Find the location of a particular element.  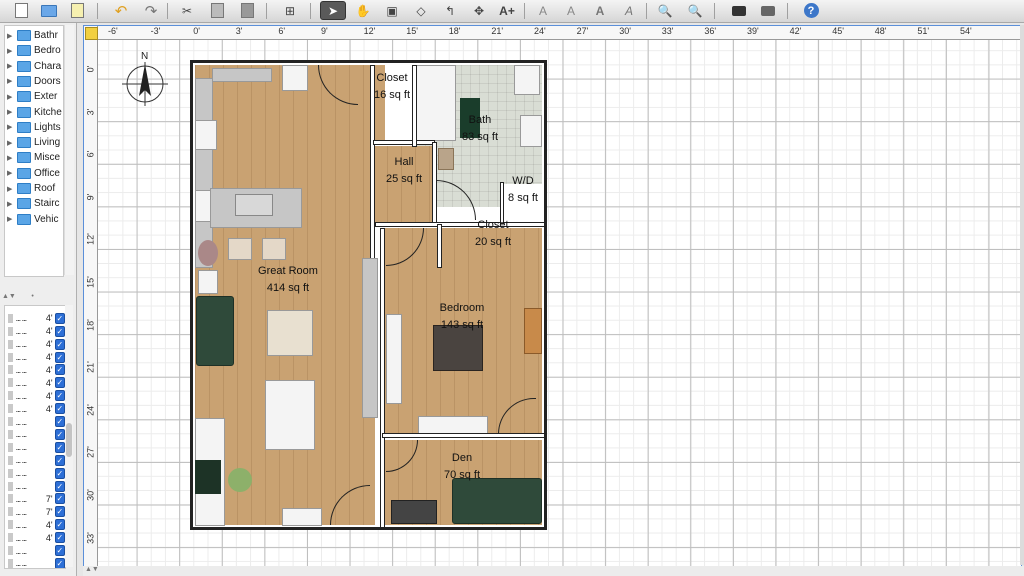

new-home-button is located at coordinates (21, 10).